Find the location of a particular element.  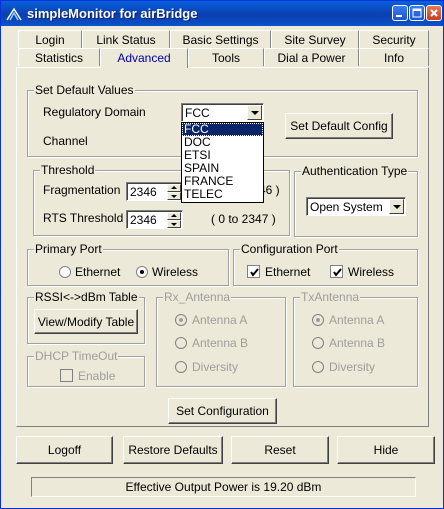

tab-tools: Tools is located at coordinates (226, 57).